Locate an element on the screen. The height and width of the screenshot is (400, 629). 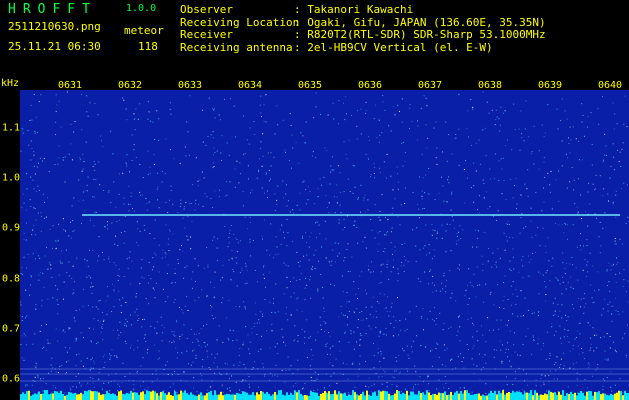
app-title: HROFFT is located at coordinates (52, 9).